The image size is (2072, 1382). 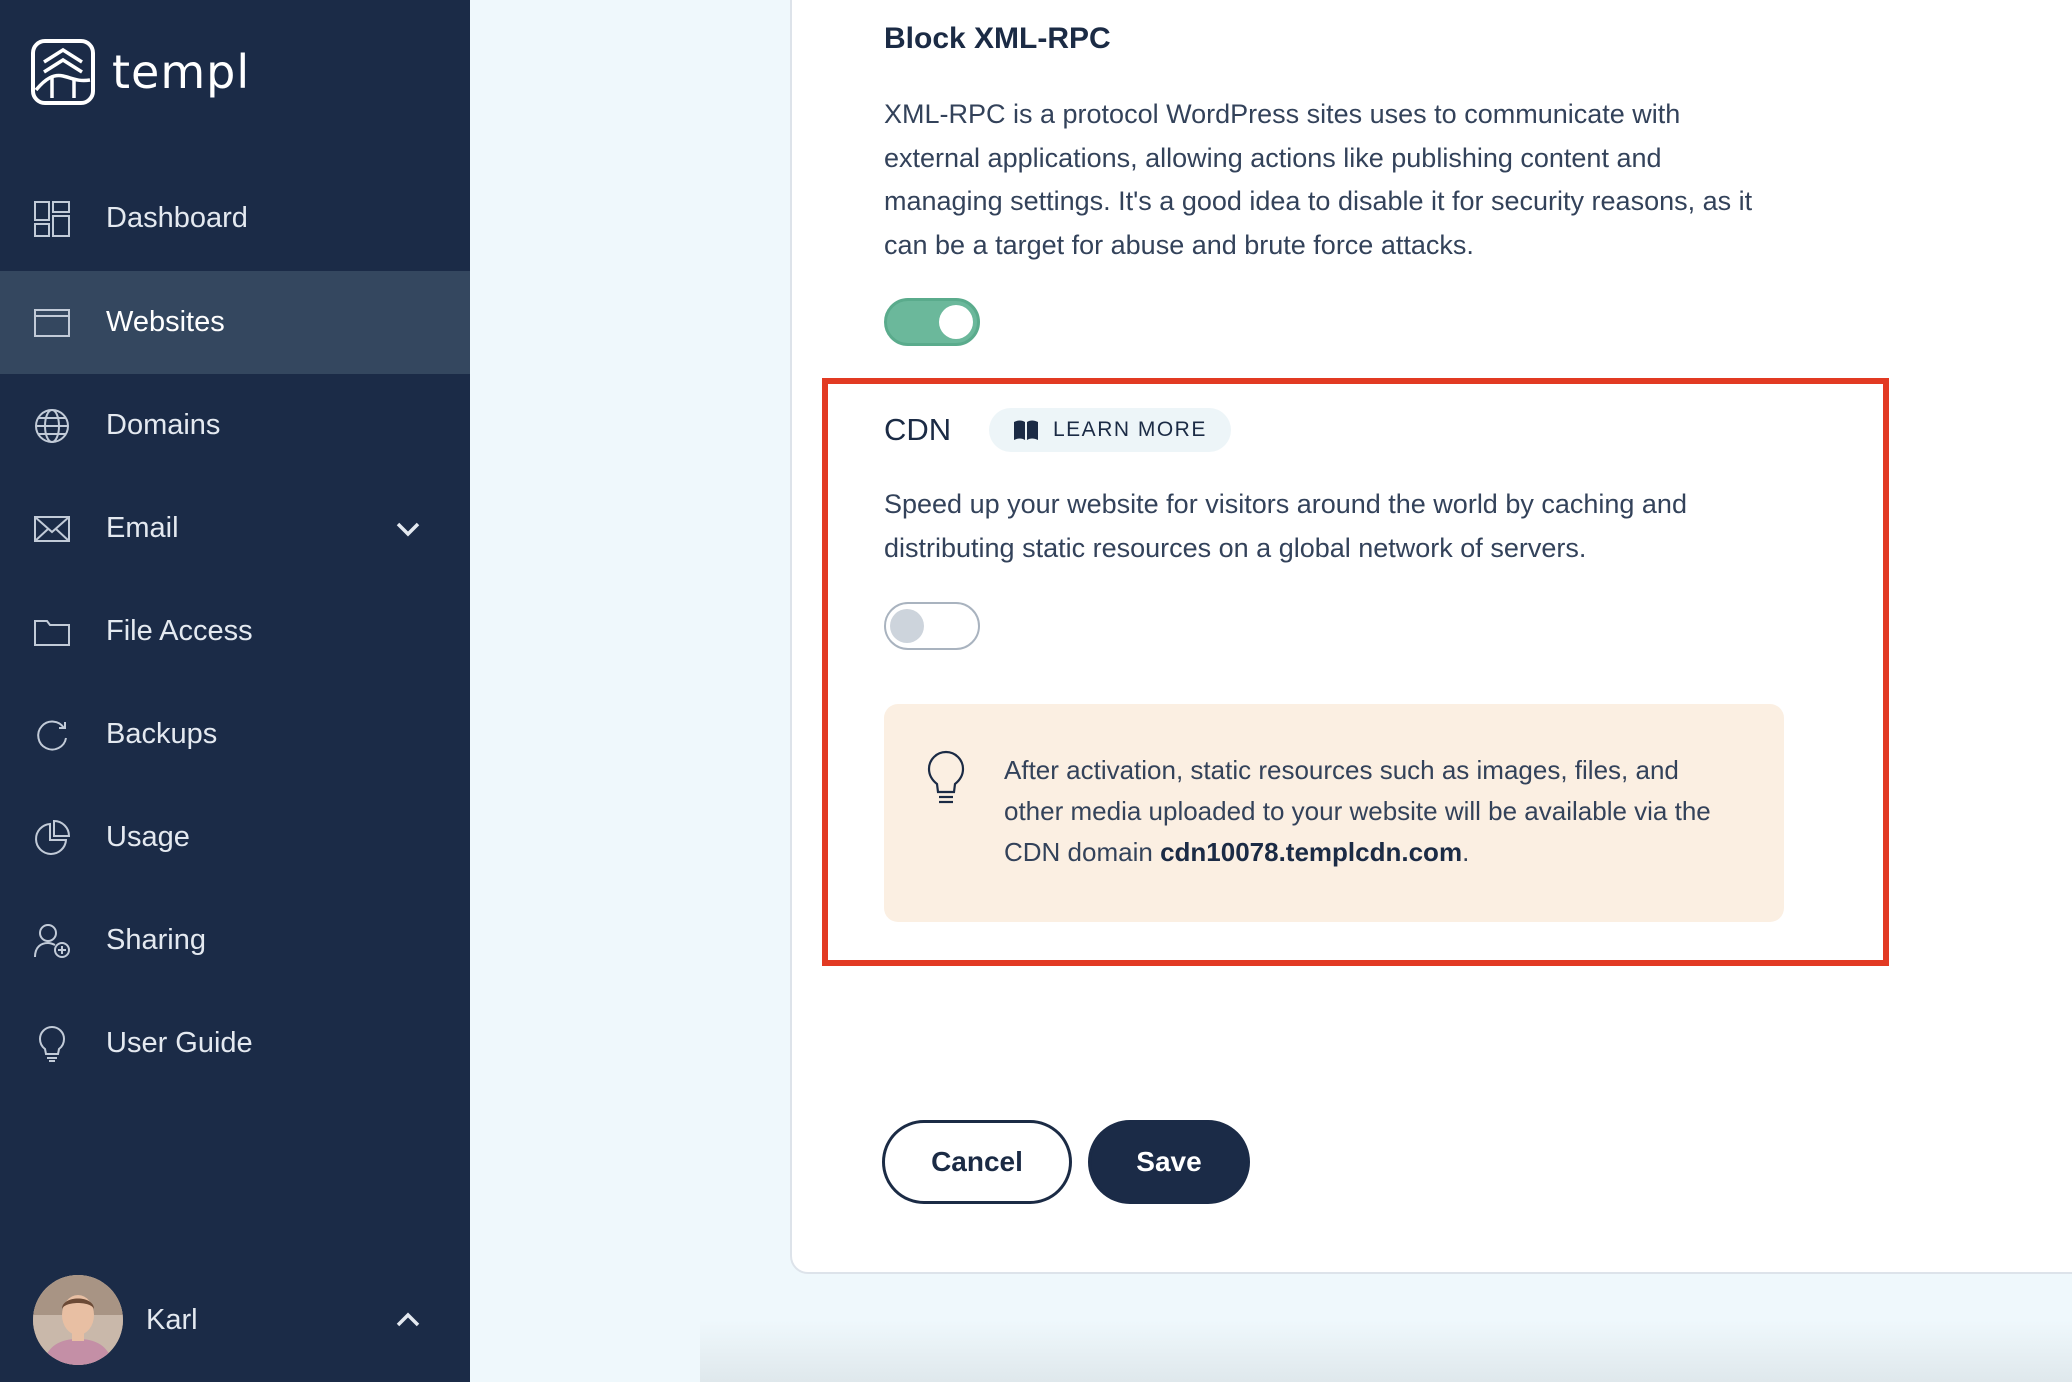 What do you see at coordinates (1311, 852) in the screenshot?
I see `cdn-domain: cdn10078.templcdn.com` at bounding box center [1311, 852].